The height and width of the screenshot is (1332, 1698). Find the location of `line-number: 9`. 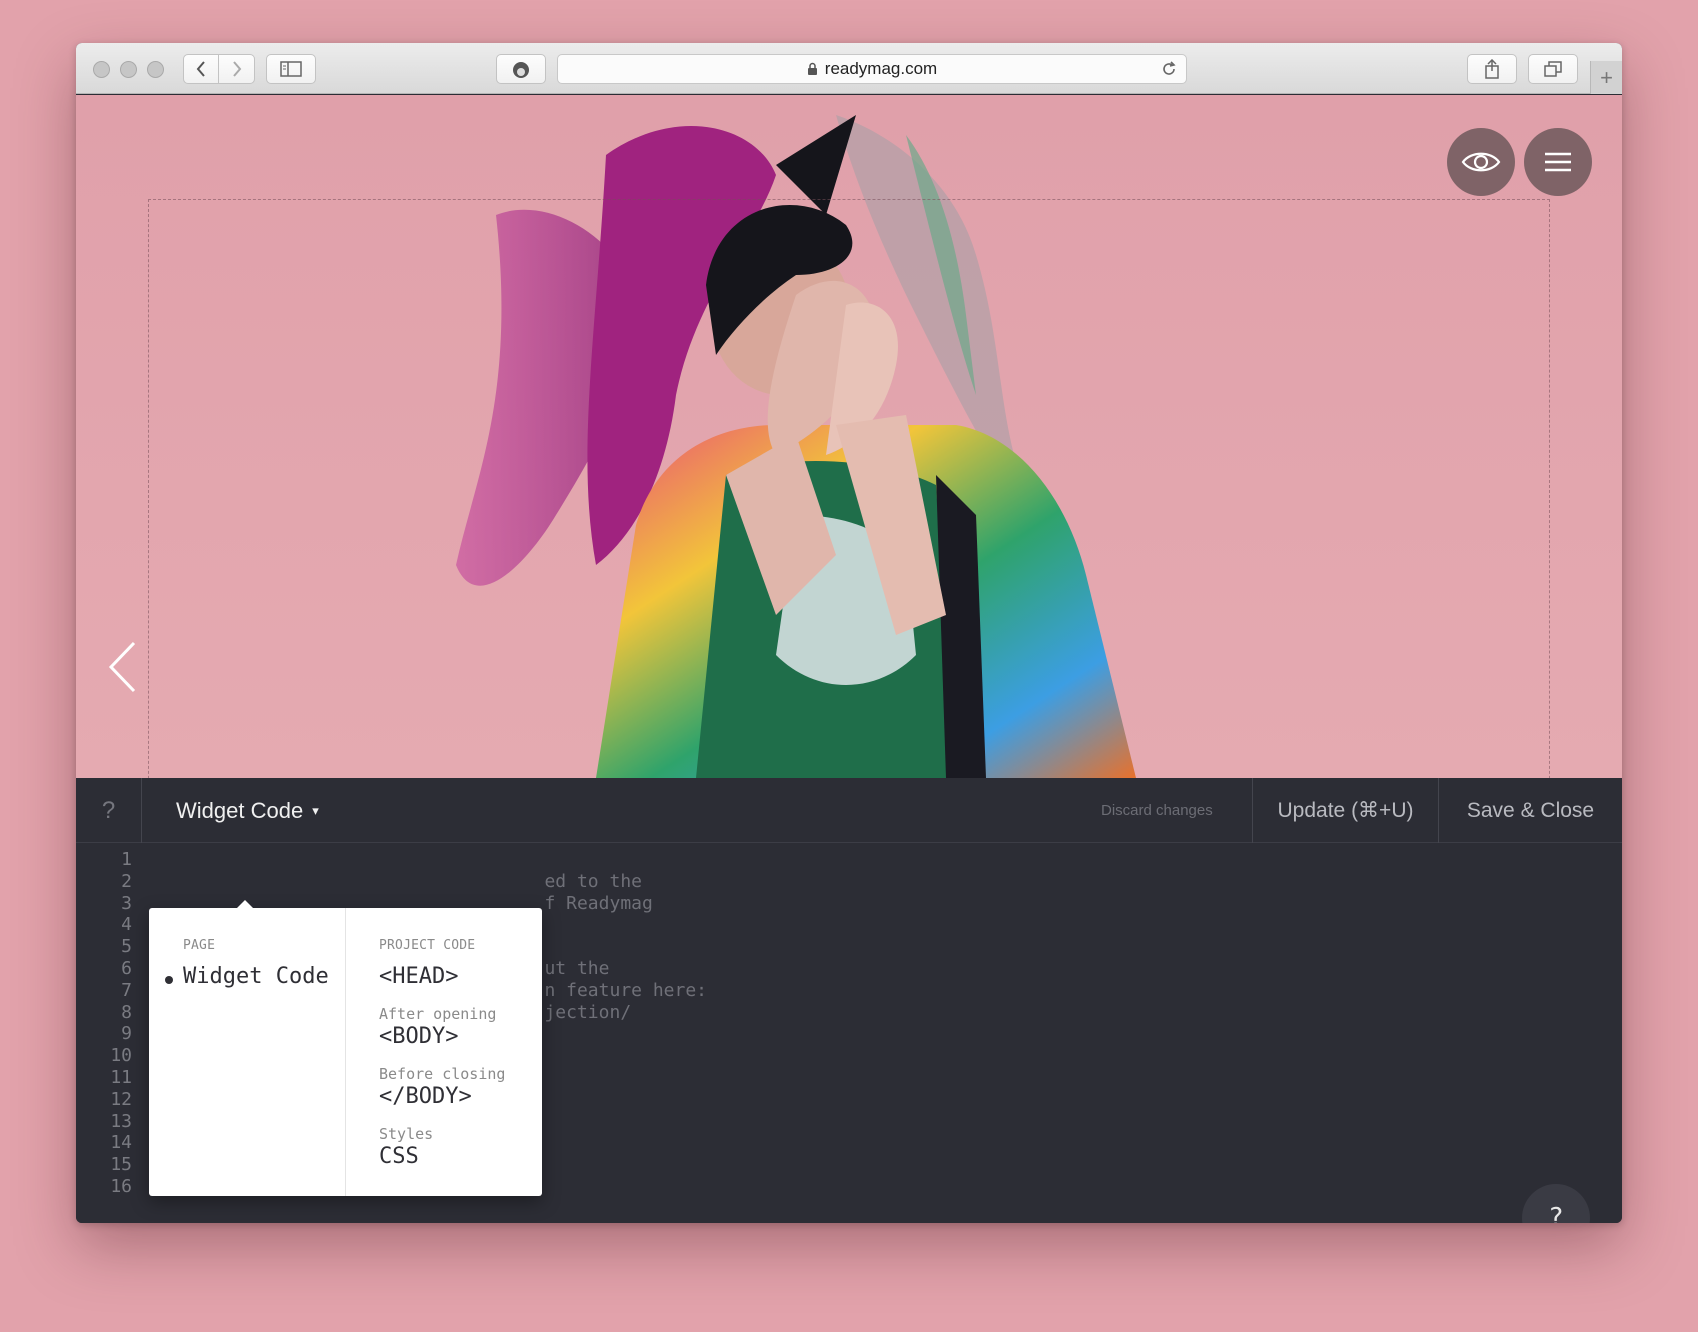

line-number: 9 is located at coordinates (126, 1034).